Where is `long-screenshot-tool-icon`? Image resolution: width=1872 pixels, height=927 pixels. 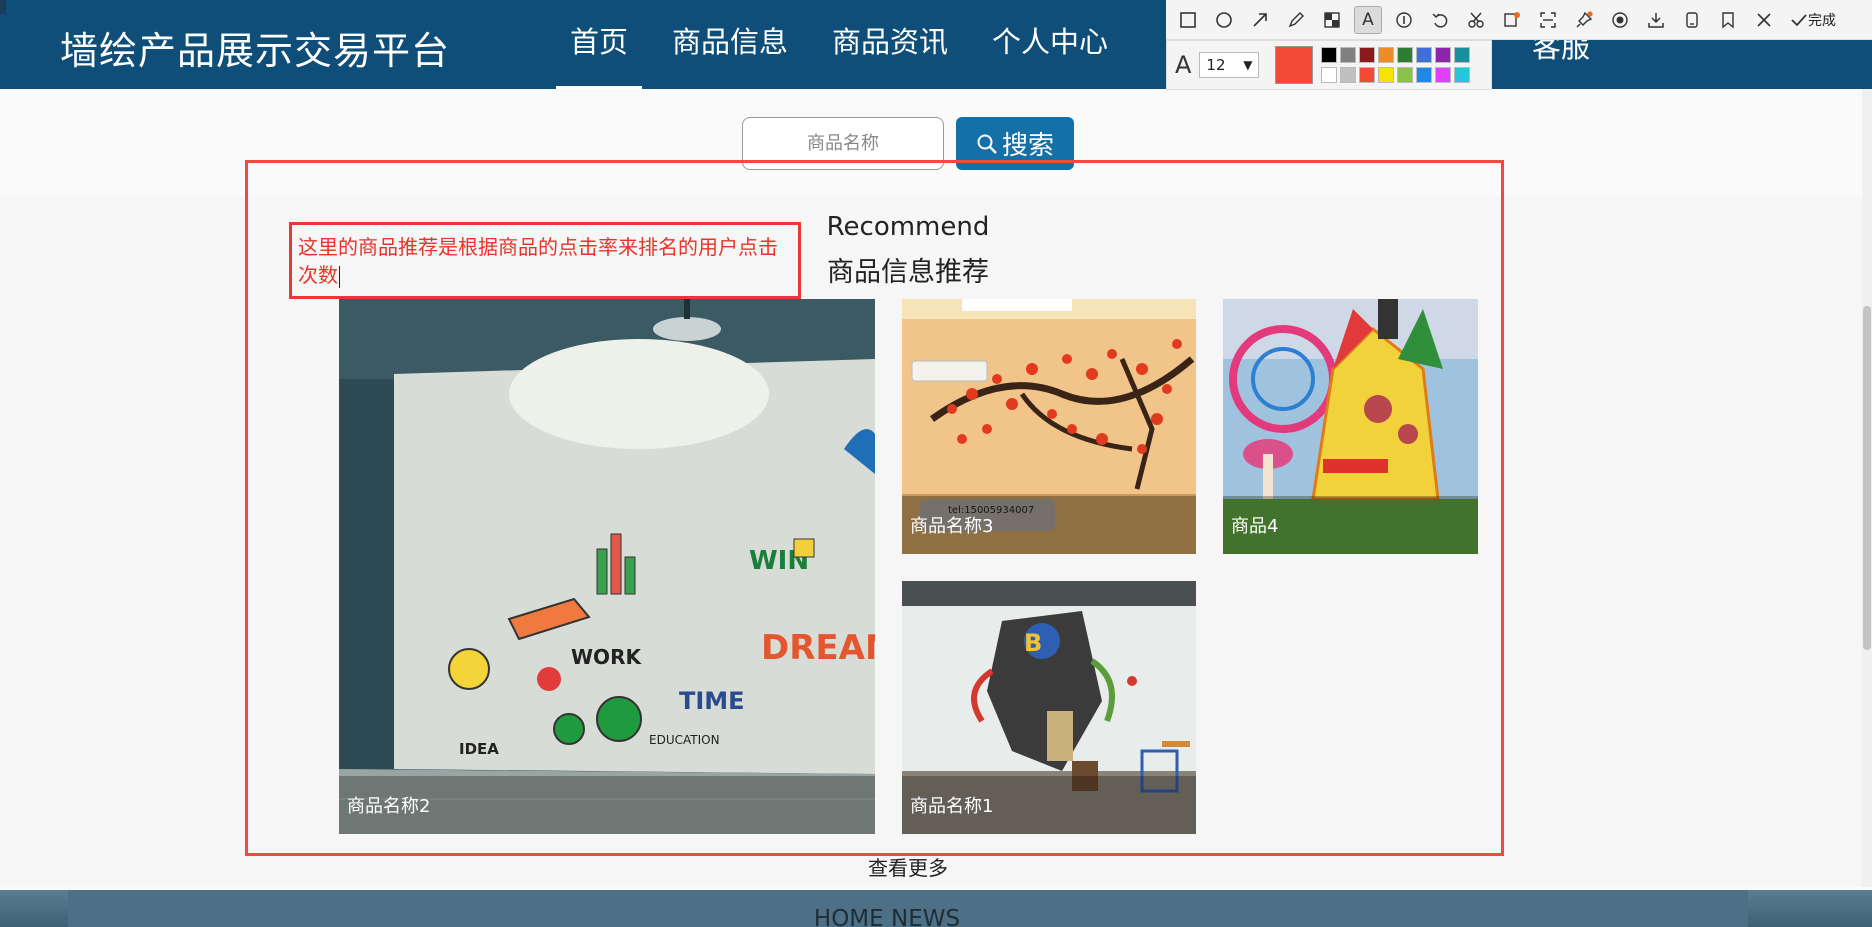
long-screenshot-tool-icon is located at coordinates (1692, 20).